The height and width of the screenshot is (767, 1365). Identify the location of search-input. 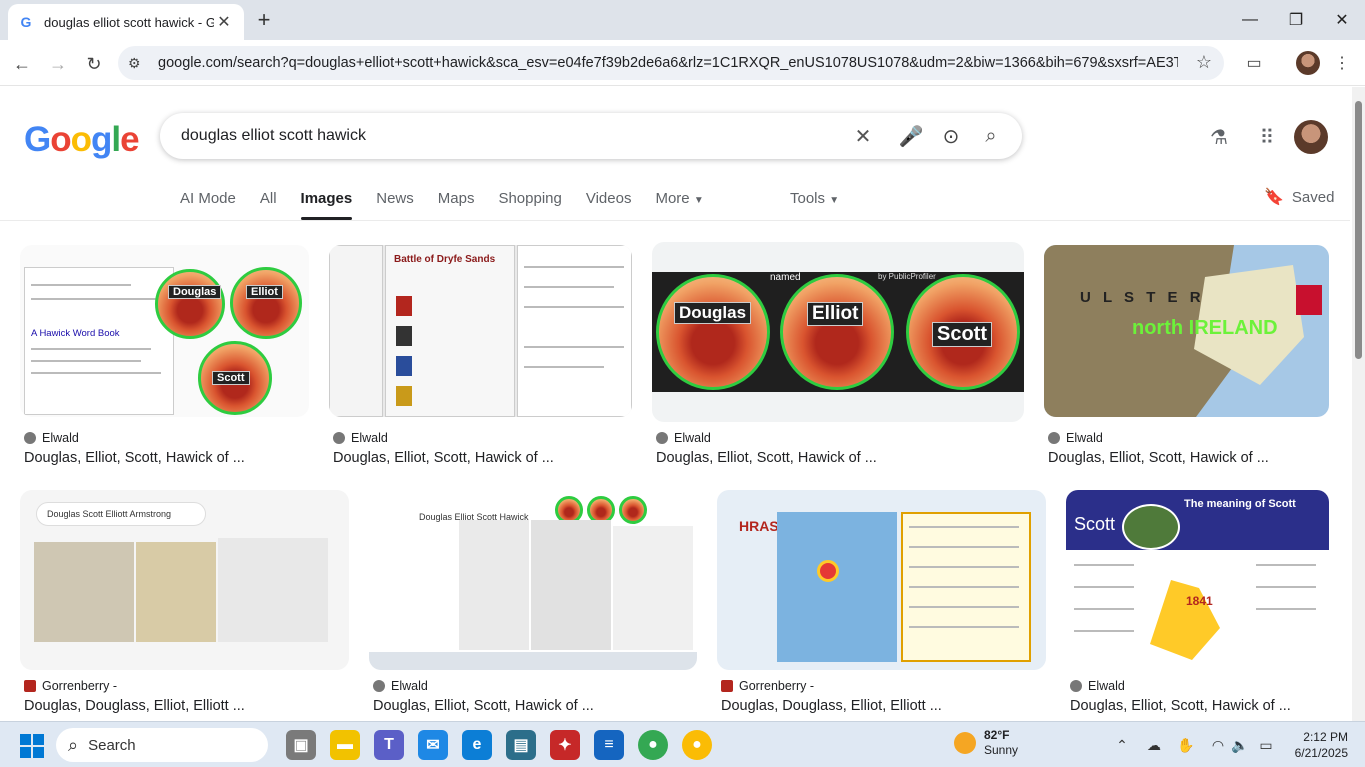
(511, 136).